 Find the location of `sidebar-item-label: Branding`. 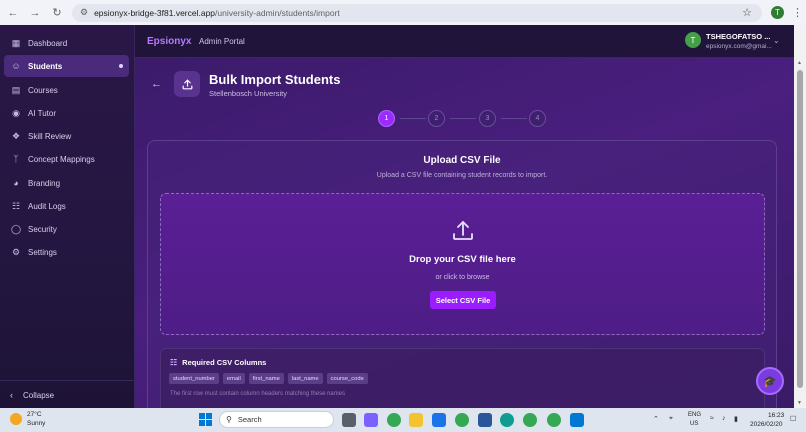

sidebar-item-label: Branding is located at coordinates (44, 183).